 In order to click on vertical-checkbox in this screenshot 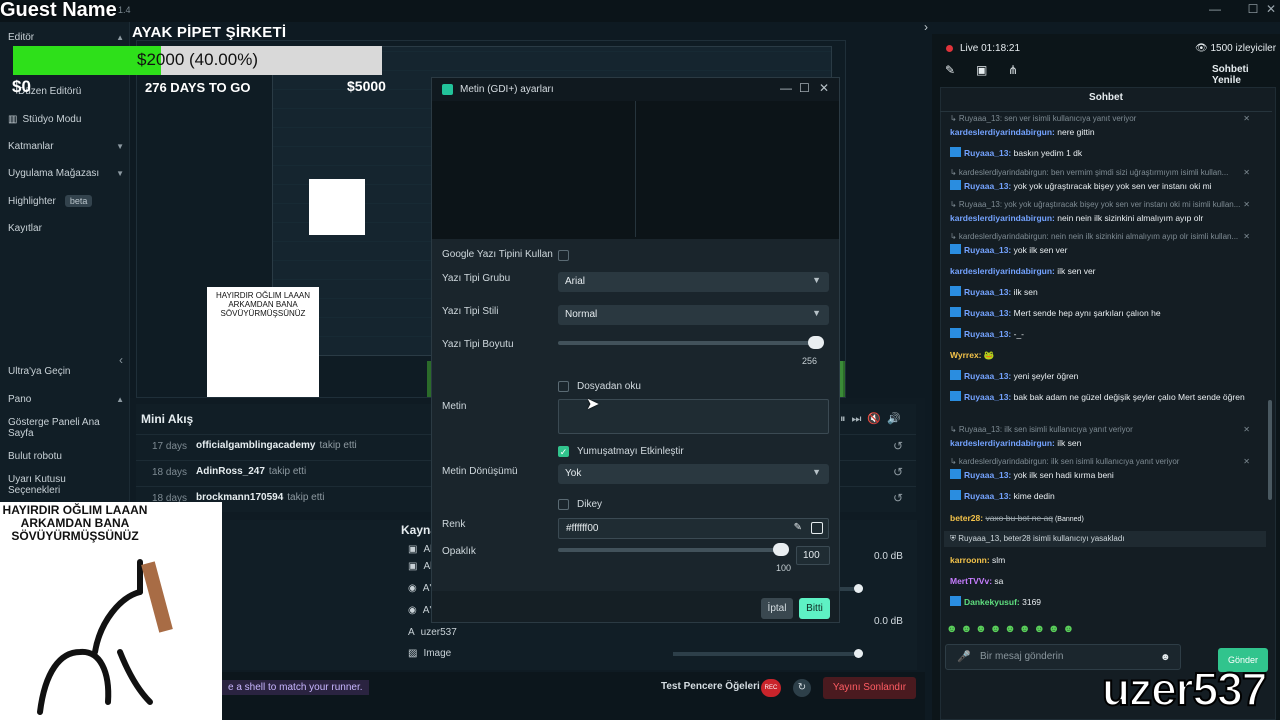, I will do `click(563, 504)`.